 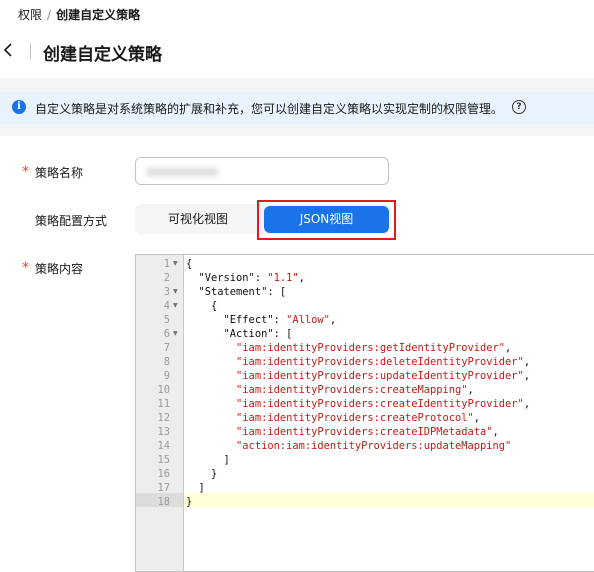 I want to click on line-number: 14, so click(x=163, y=446).